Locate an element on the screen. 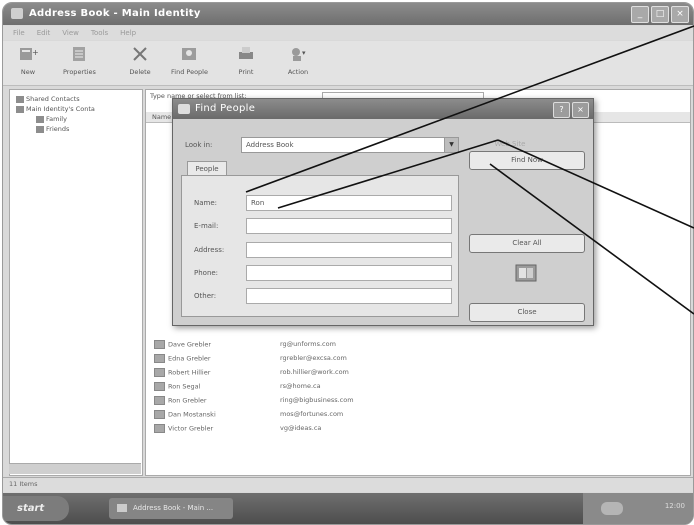 The width and height of the screenshot is (694, 525). list-item: Dave Grebler is located at coordinates (182, 344).